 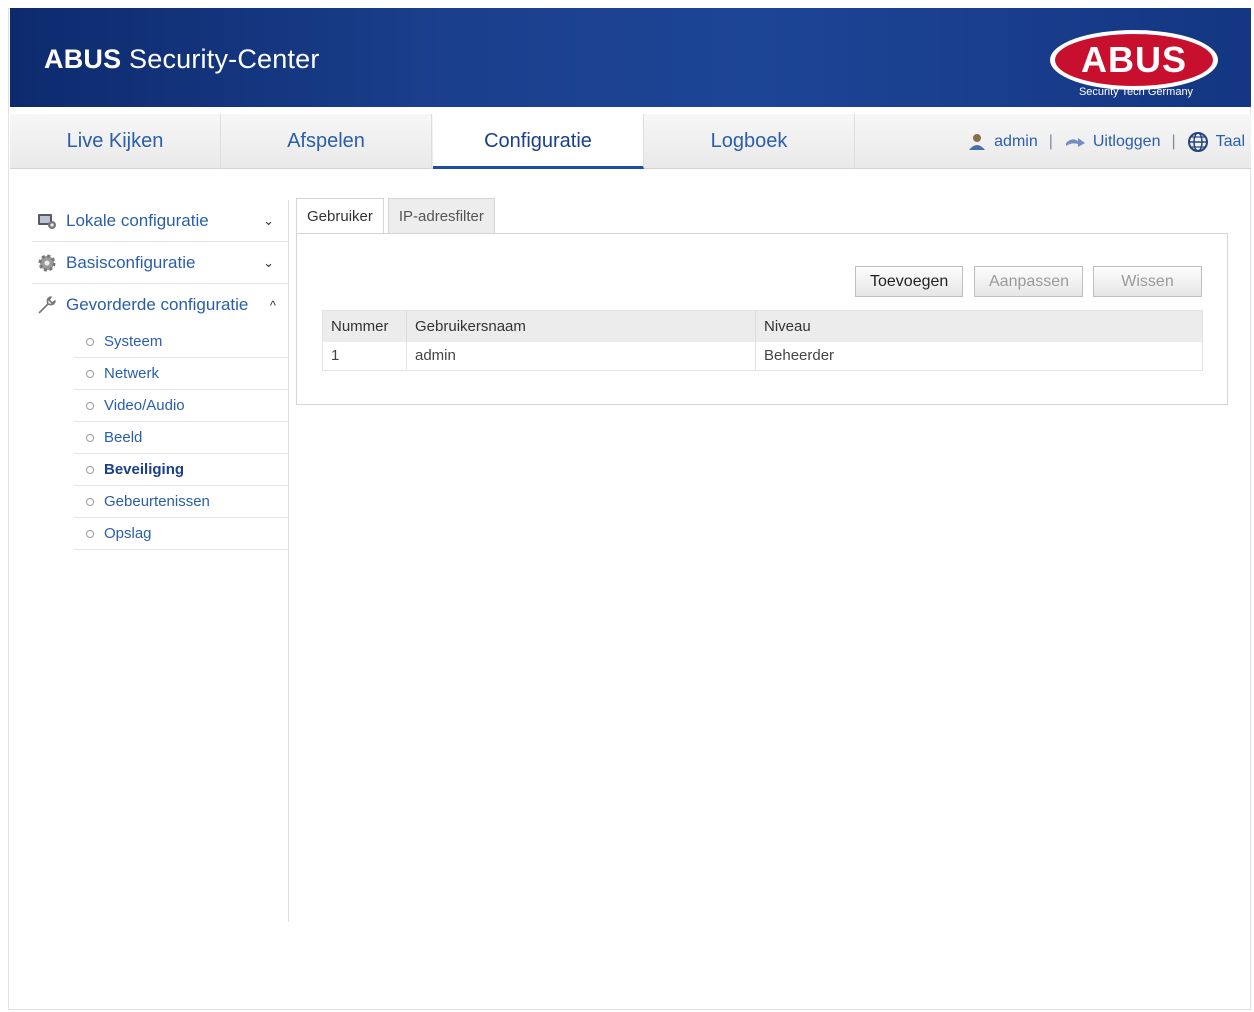 What do you see at coordinates (979, 326) in the screenshot?
I see `column-header-niveau: Niveau` at bounding box center [979, 326].